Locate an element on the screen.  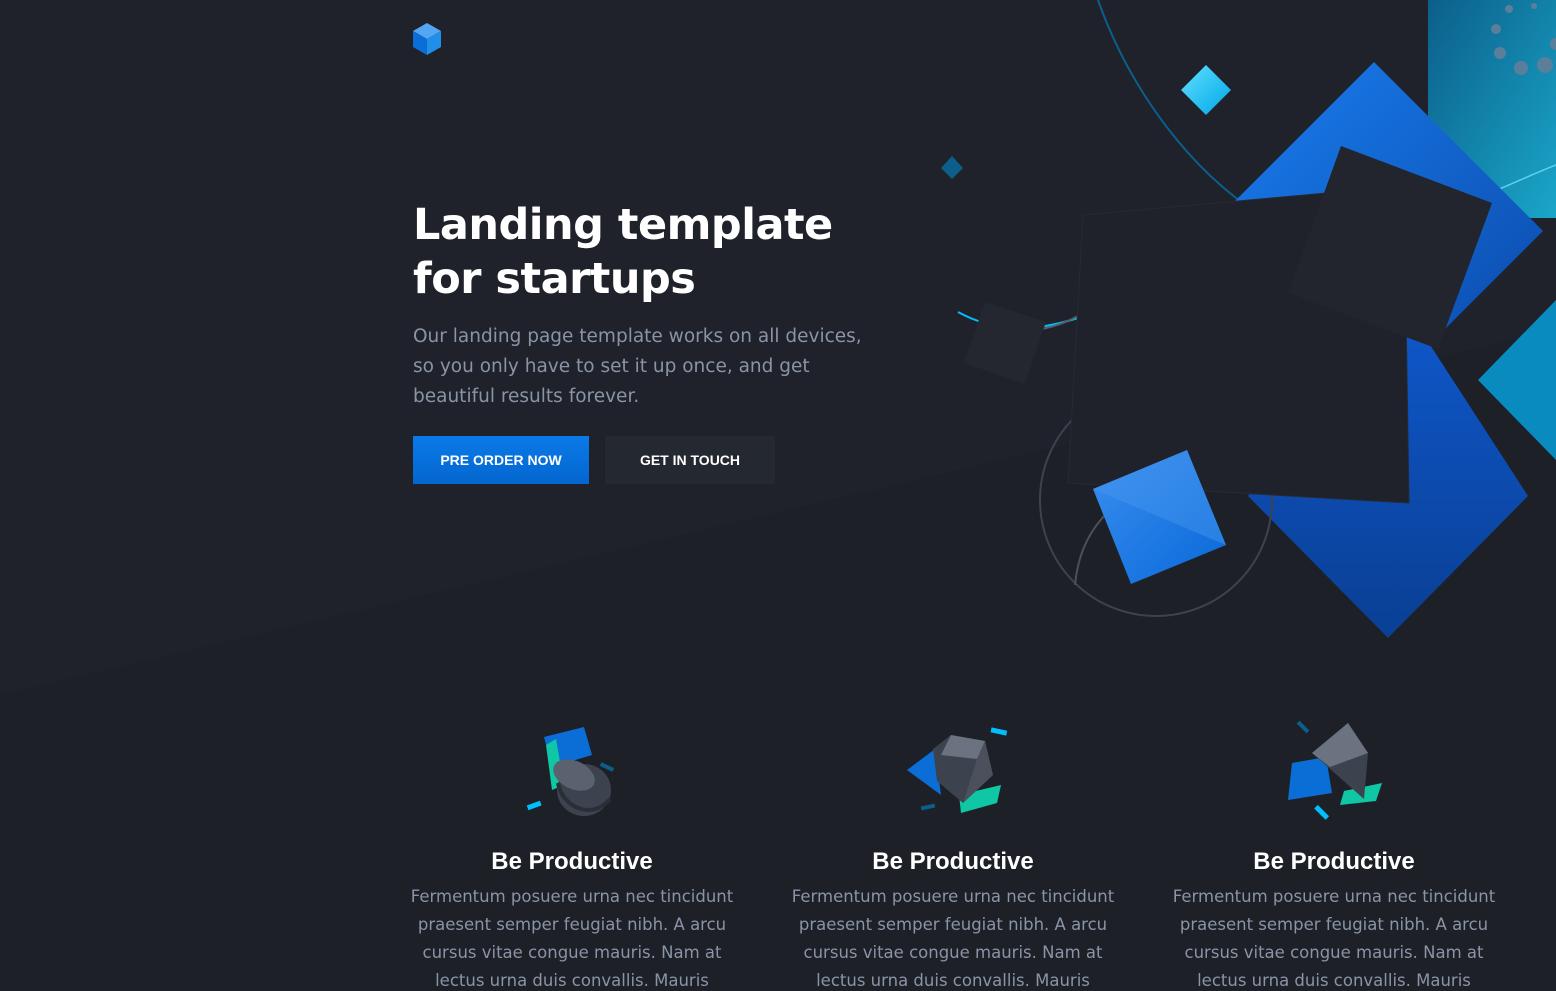
get-in-touch-button: GET IN TOUCH is located at coordinates (690, 460).